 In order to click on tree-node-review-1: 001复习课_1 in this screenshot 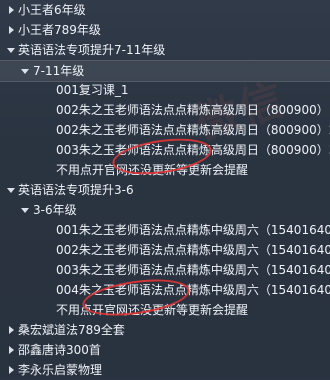, I will do `click(165, 90)`.